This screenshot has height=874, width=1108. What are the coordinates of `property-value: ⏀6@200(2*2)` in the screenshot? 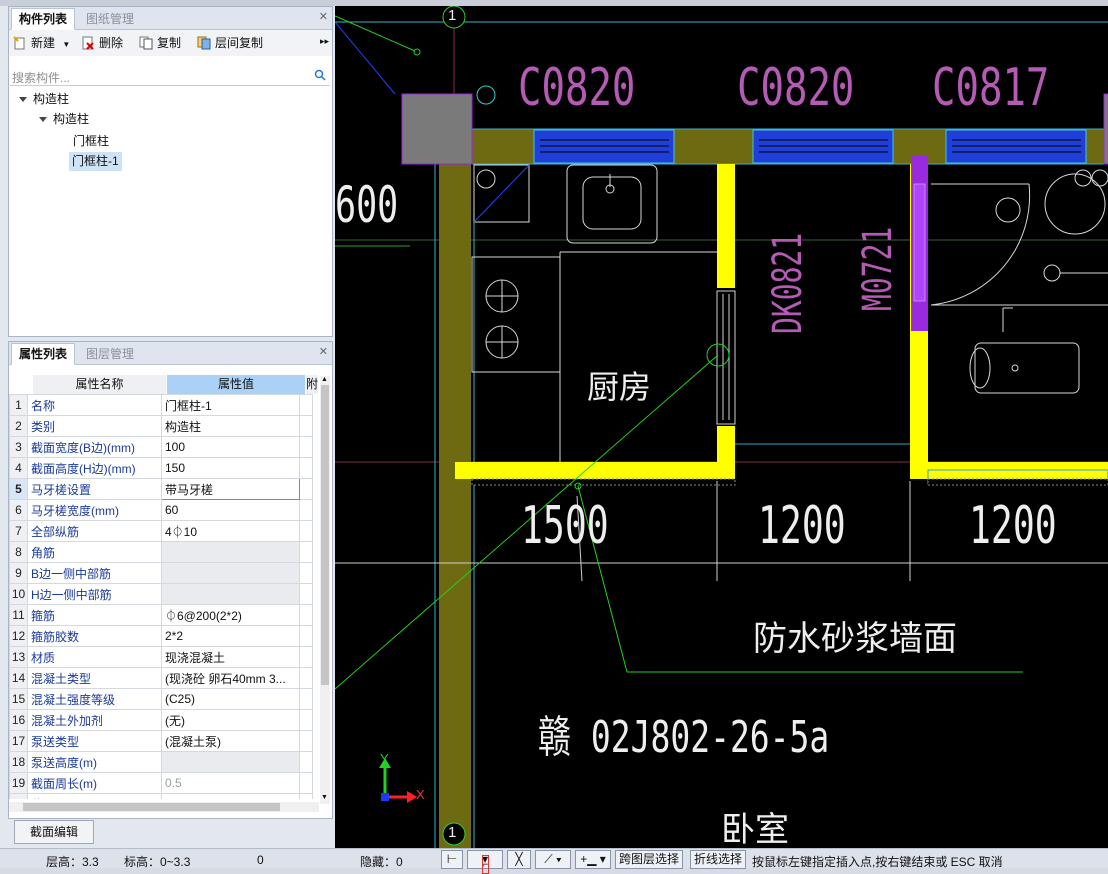 It's located at (230, 615).